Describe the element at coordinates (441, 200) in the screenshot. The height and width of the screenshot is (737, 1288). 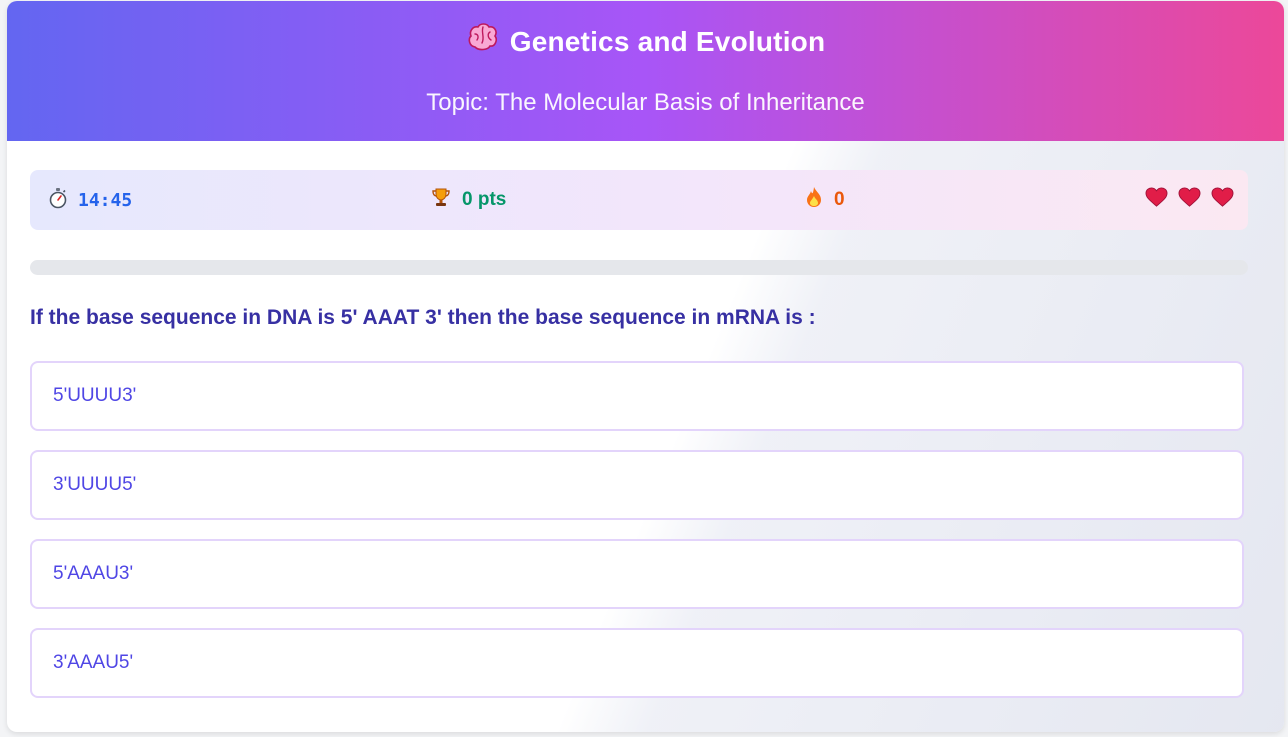
I see `trophy-icon` at that location.